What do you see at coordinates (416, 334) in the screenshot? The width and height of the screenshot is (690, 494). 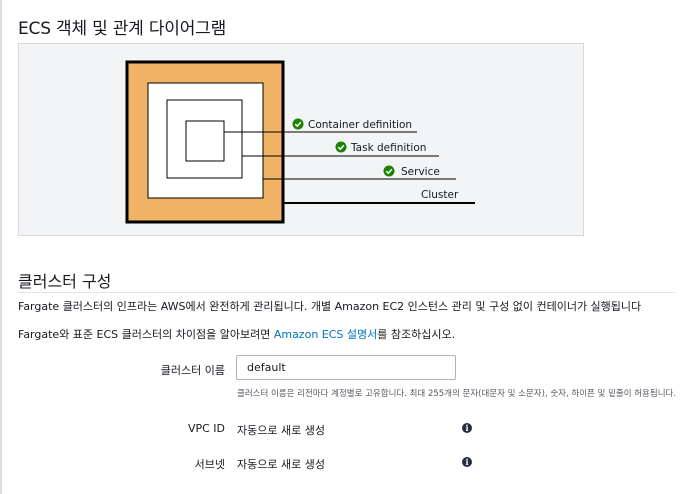 I see `docs-note-suffix: 를 참조하십시오.` at bounding box center [416, 334].